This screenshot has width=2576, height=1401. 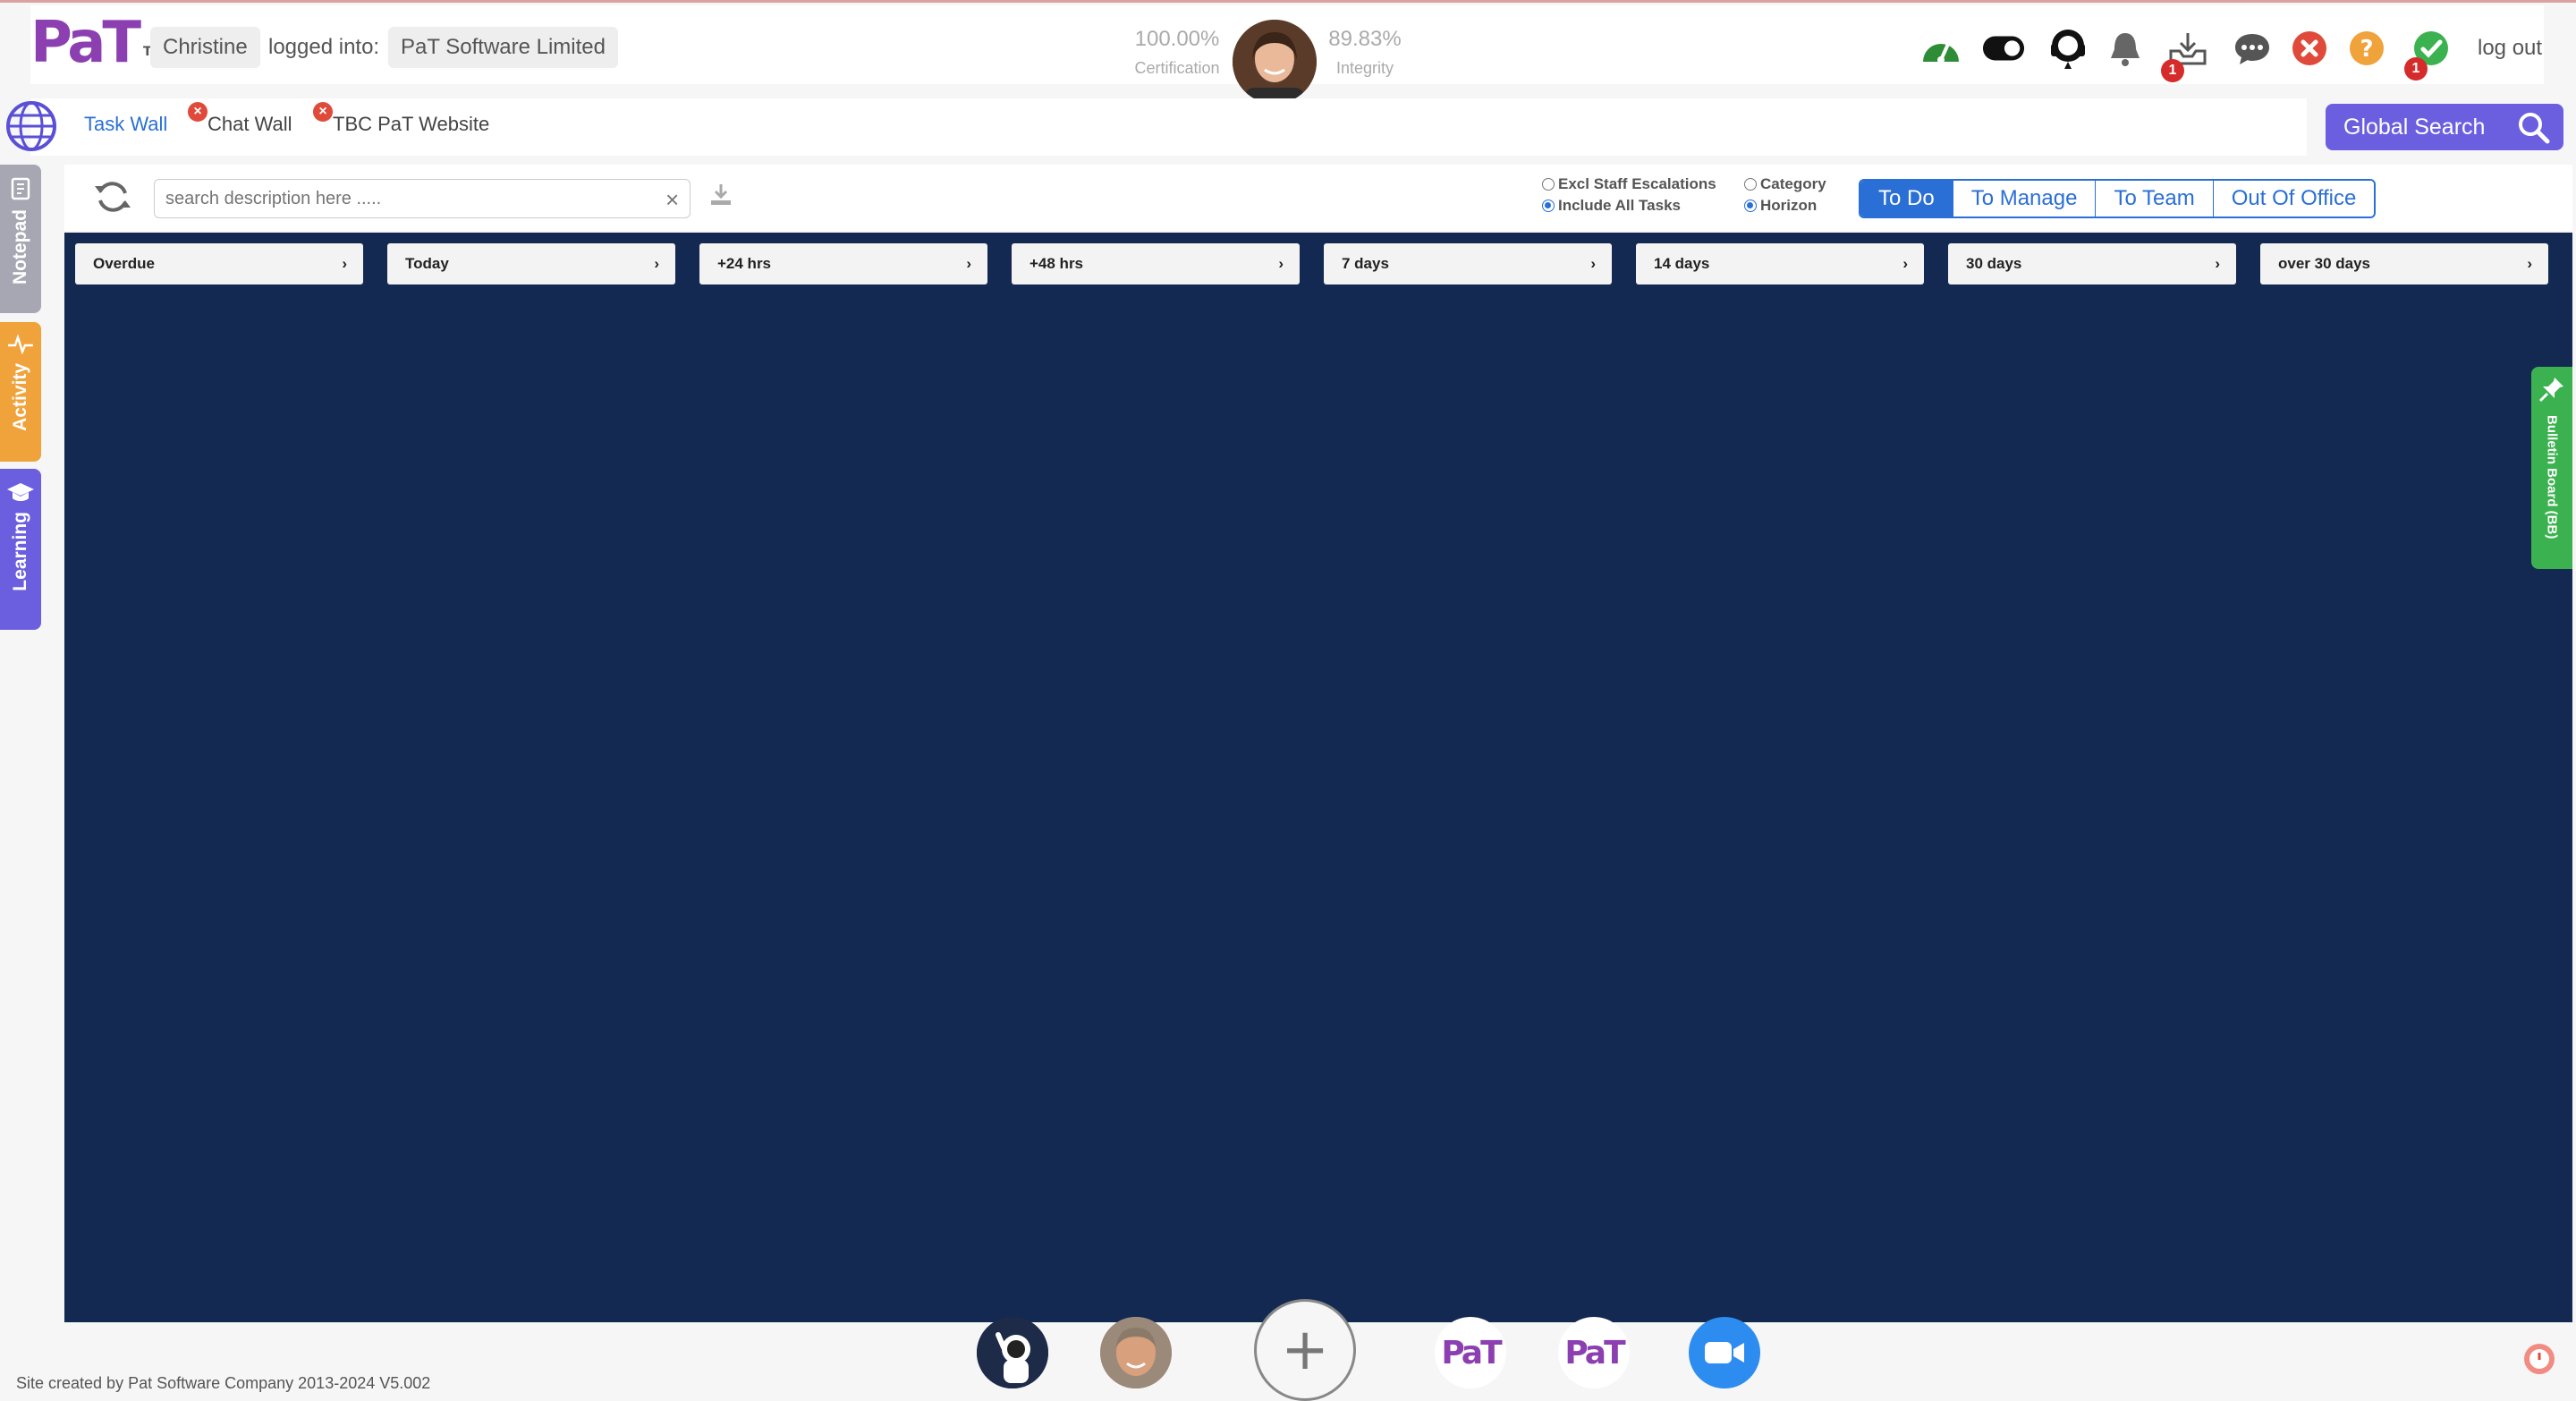 I want to click on activity-side-tab: Activity, so click(x=20, y=392).